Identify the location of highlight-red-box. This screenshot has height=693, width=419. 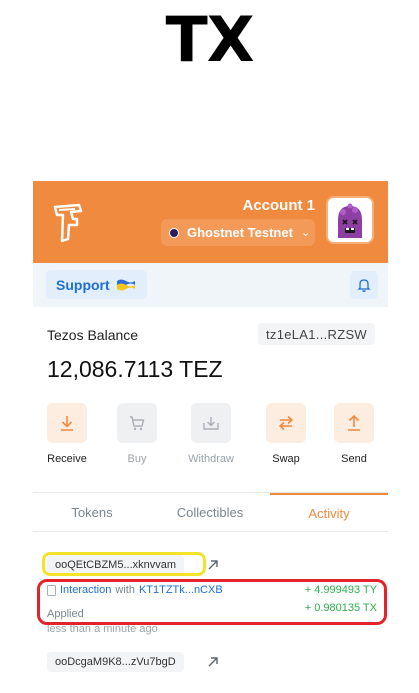
(212, 602).